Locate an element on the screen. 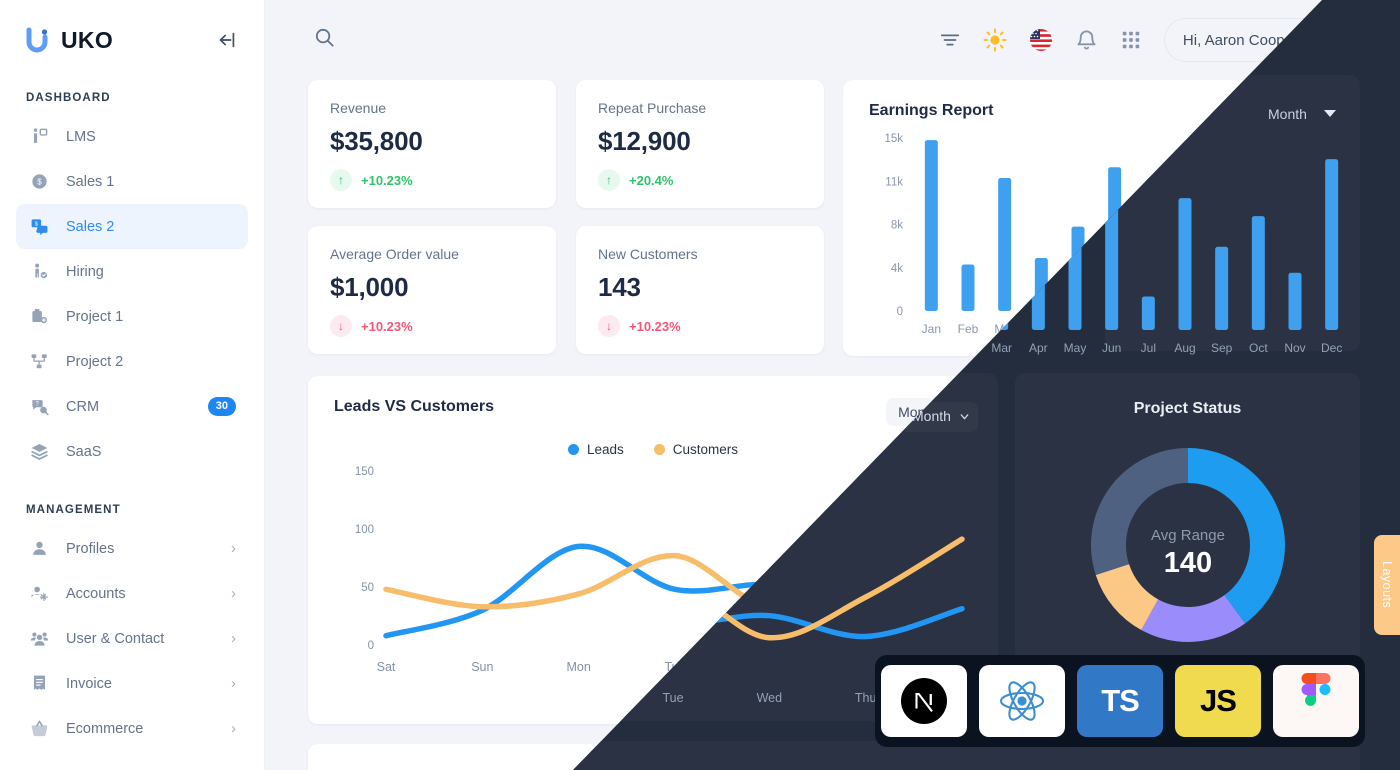 The image size is (1400, 770). svg-text: Aug is located at coordinates (1187, 329).